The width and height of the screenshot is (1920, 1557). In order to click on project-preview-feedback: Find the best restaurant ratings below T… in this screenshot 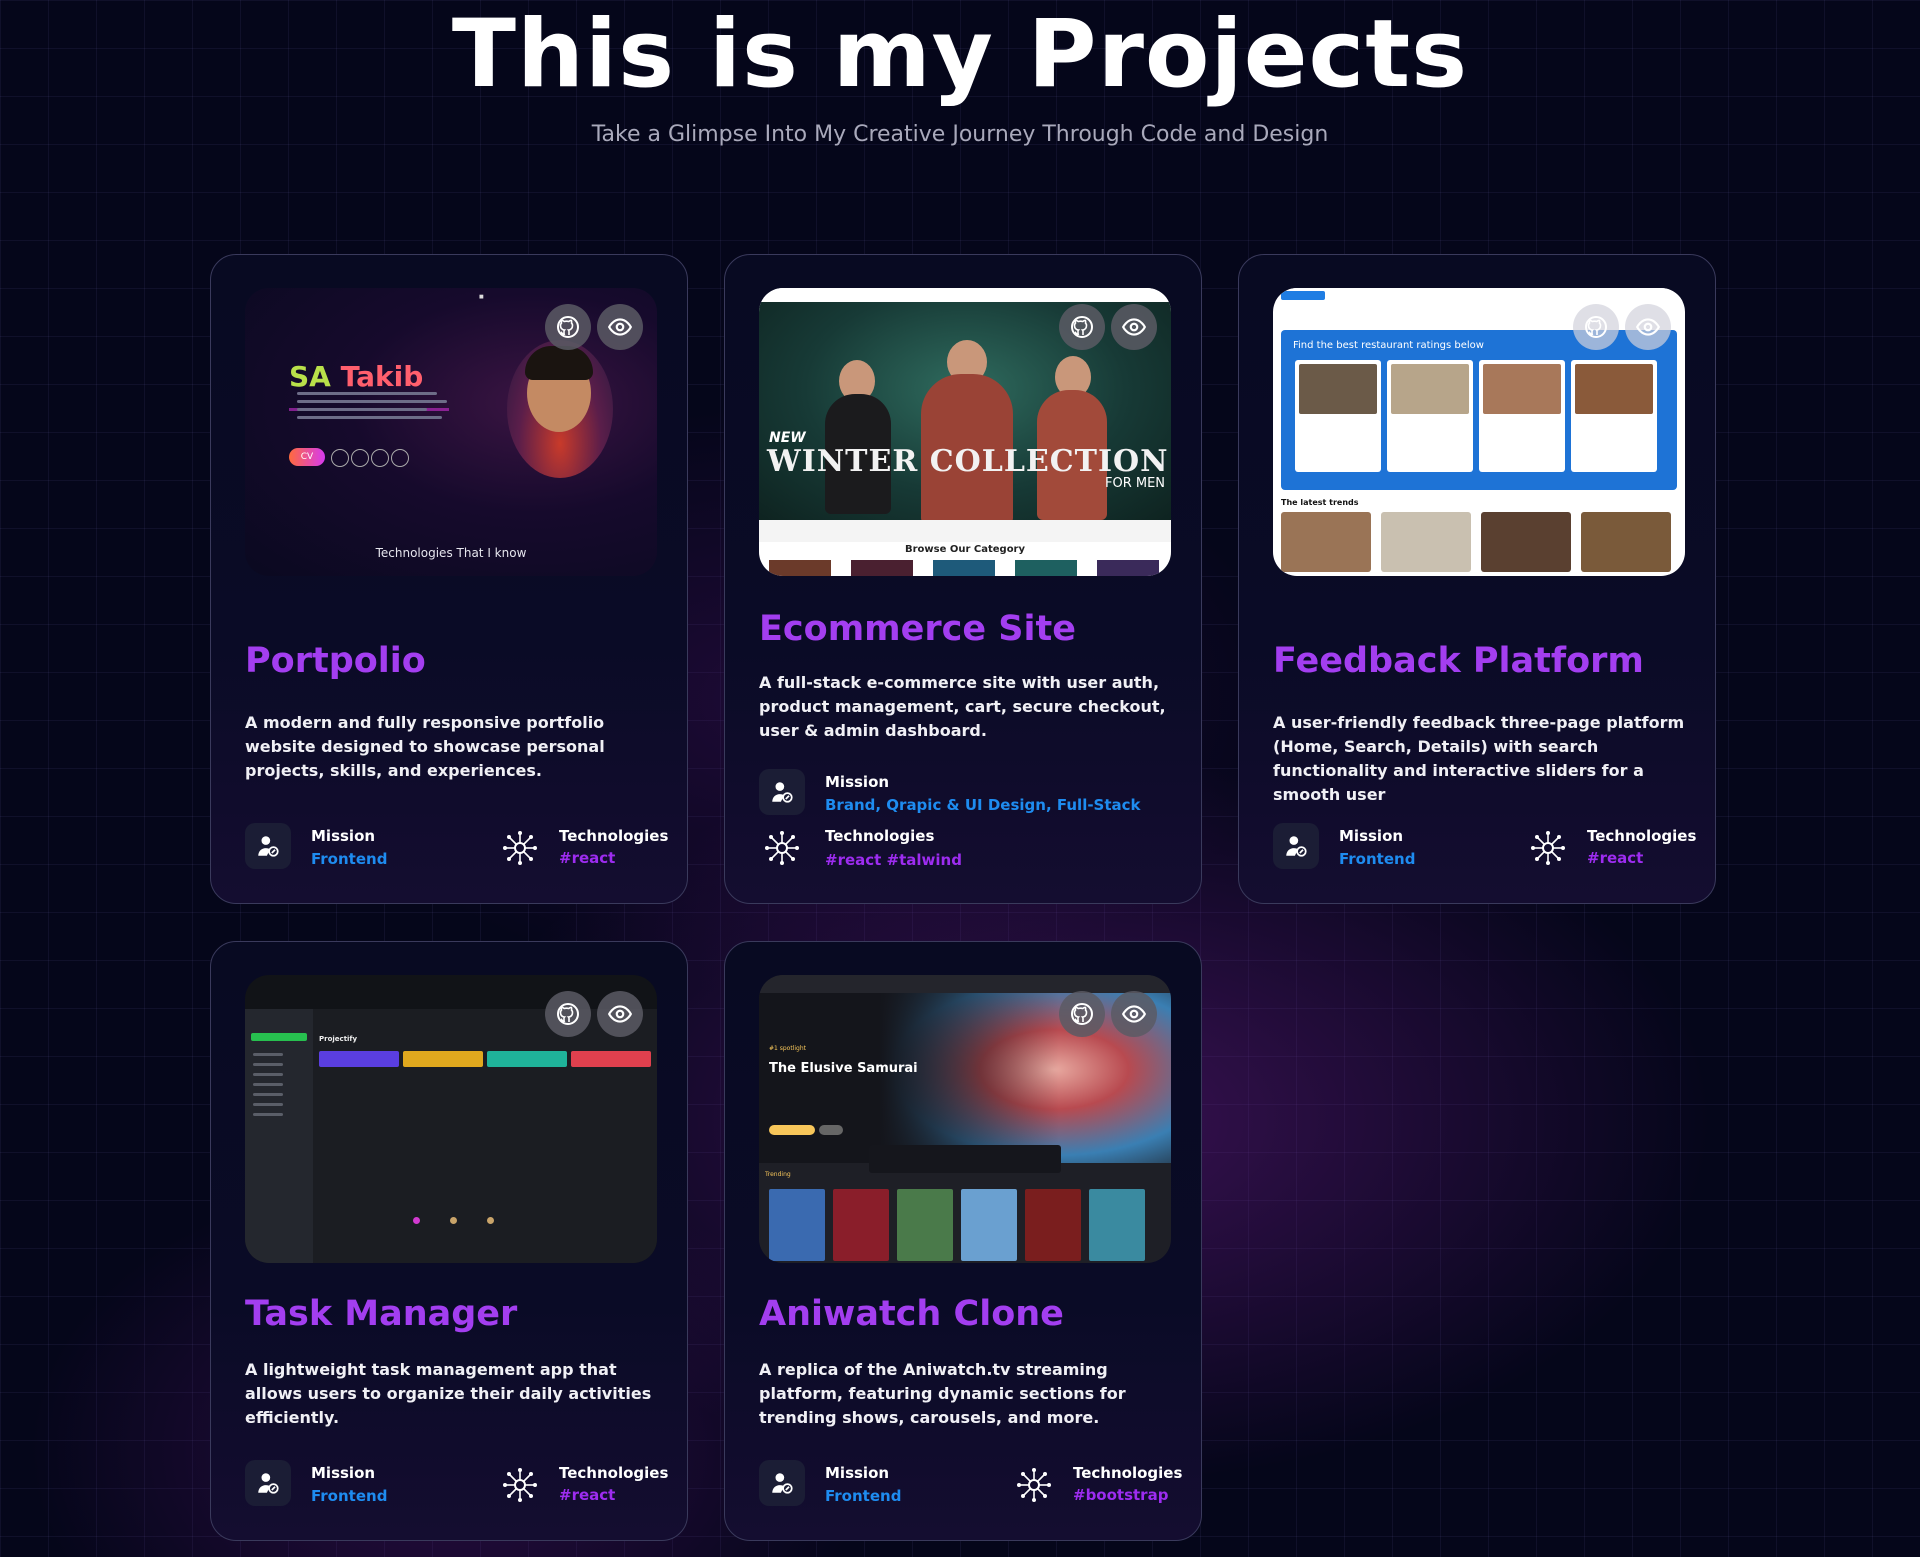, I will do `click(1479, 432)`.